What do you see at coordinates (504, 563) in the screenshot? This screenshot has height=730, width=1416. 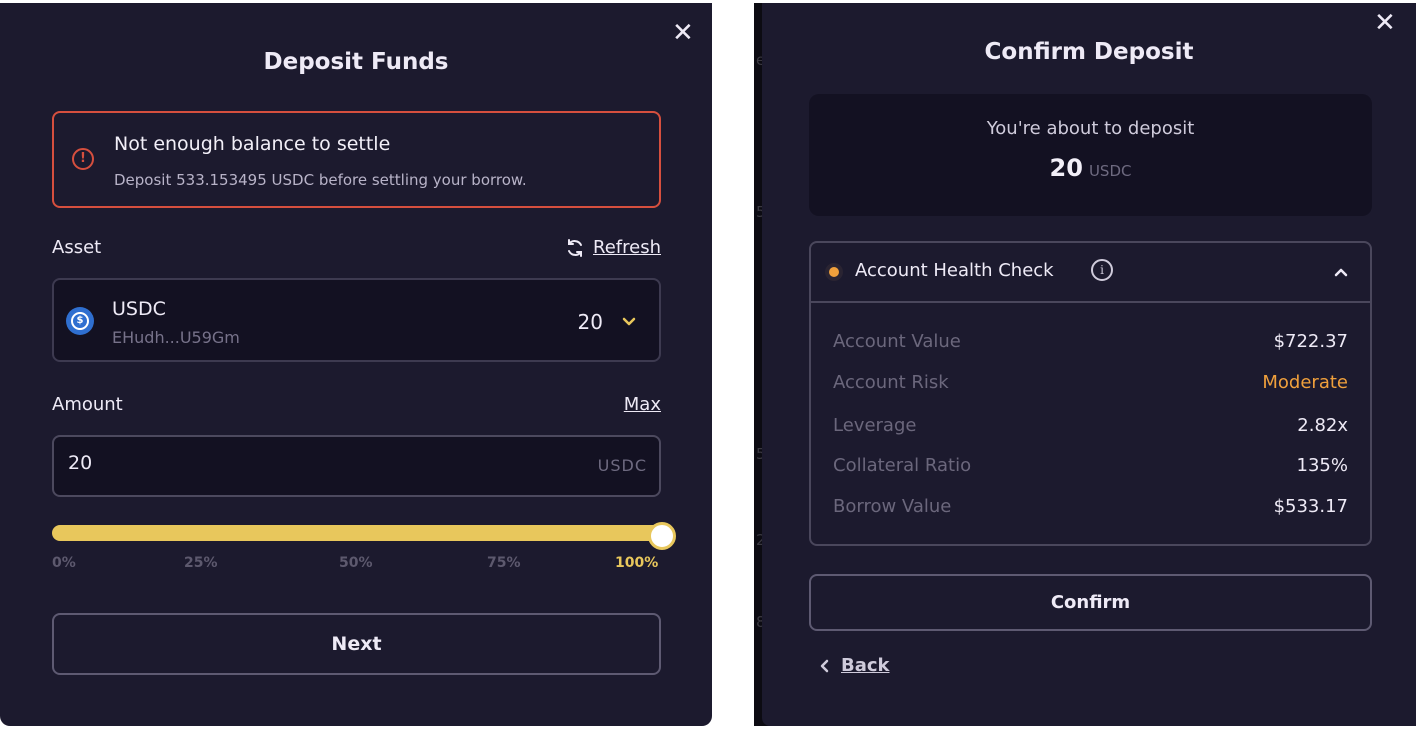 I see `slider-tick-75: 75%` at bounding box center [504, 563].